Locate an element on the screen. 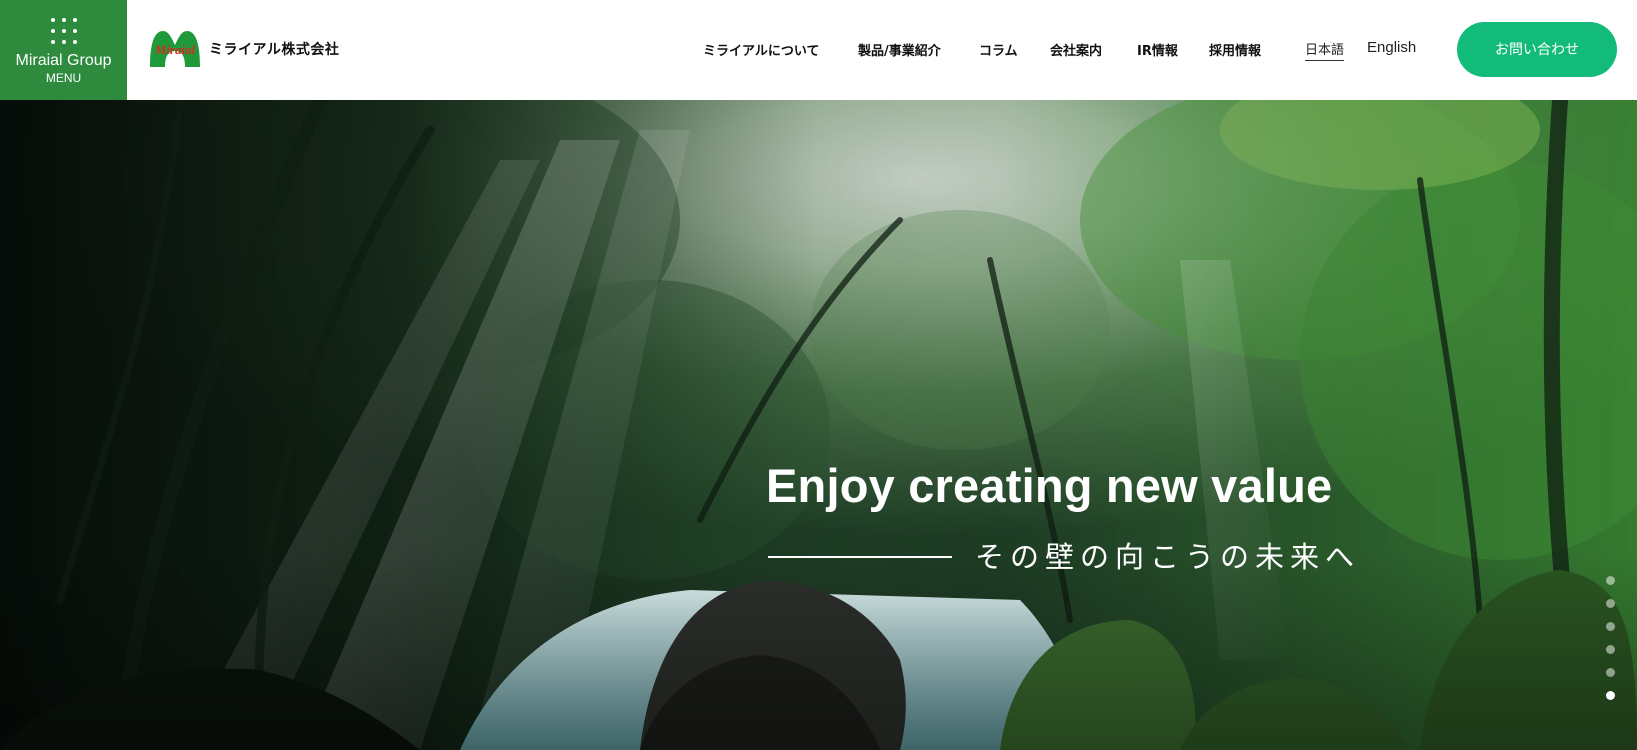  lang-english-link: English is located at coordinates (1391, 47).